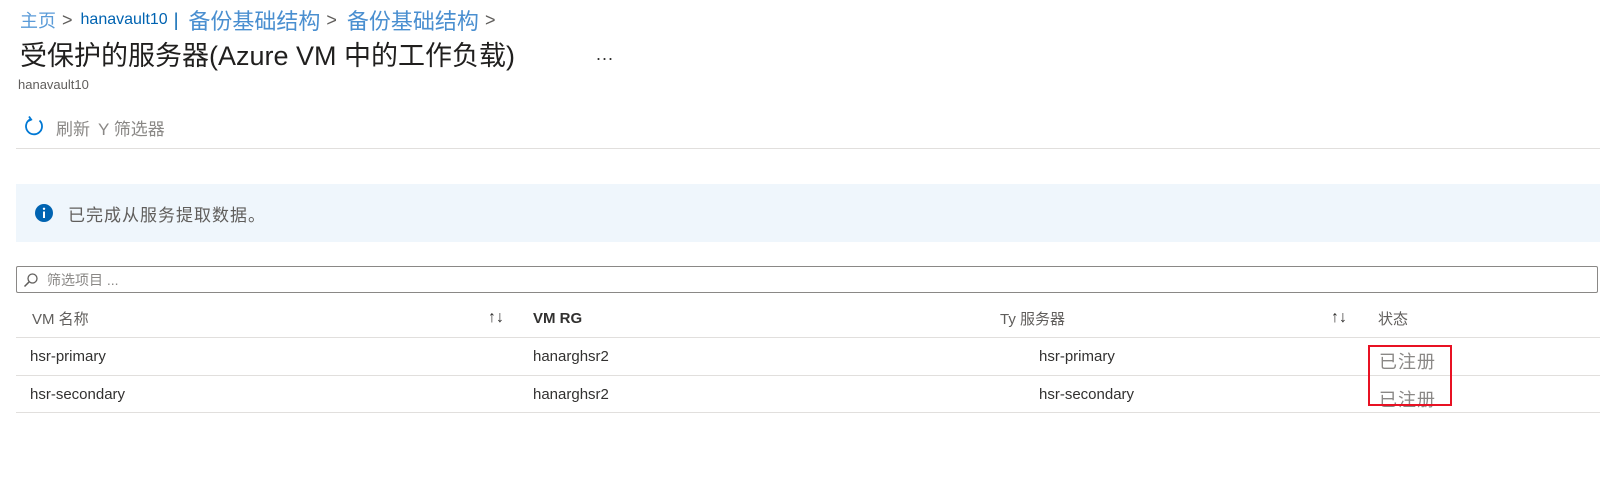  Describe the element at coordinates (30, 279) in the screenshot. I see `search-icon` at that location.